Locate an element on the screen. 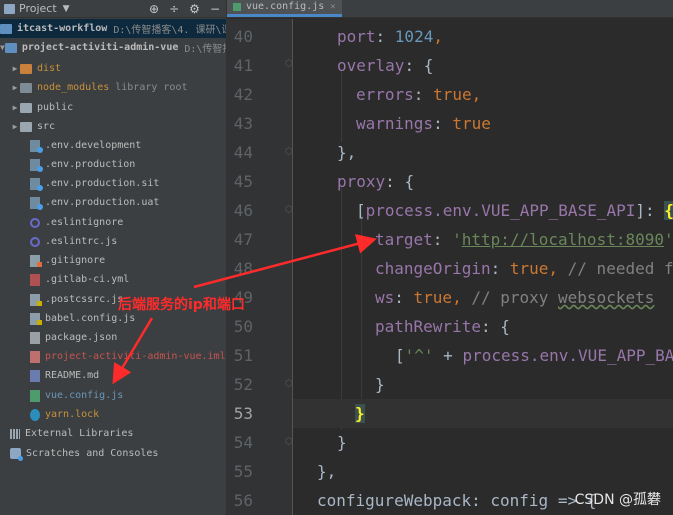 This screenshot has height=515, width=673. code-line-47: target: 'http://localhost:8090' is located at coordinates (524, 239).